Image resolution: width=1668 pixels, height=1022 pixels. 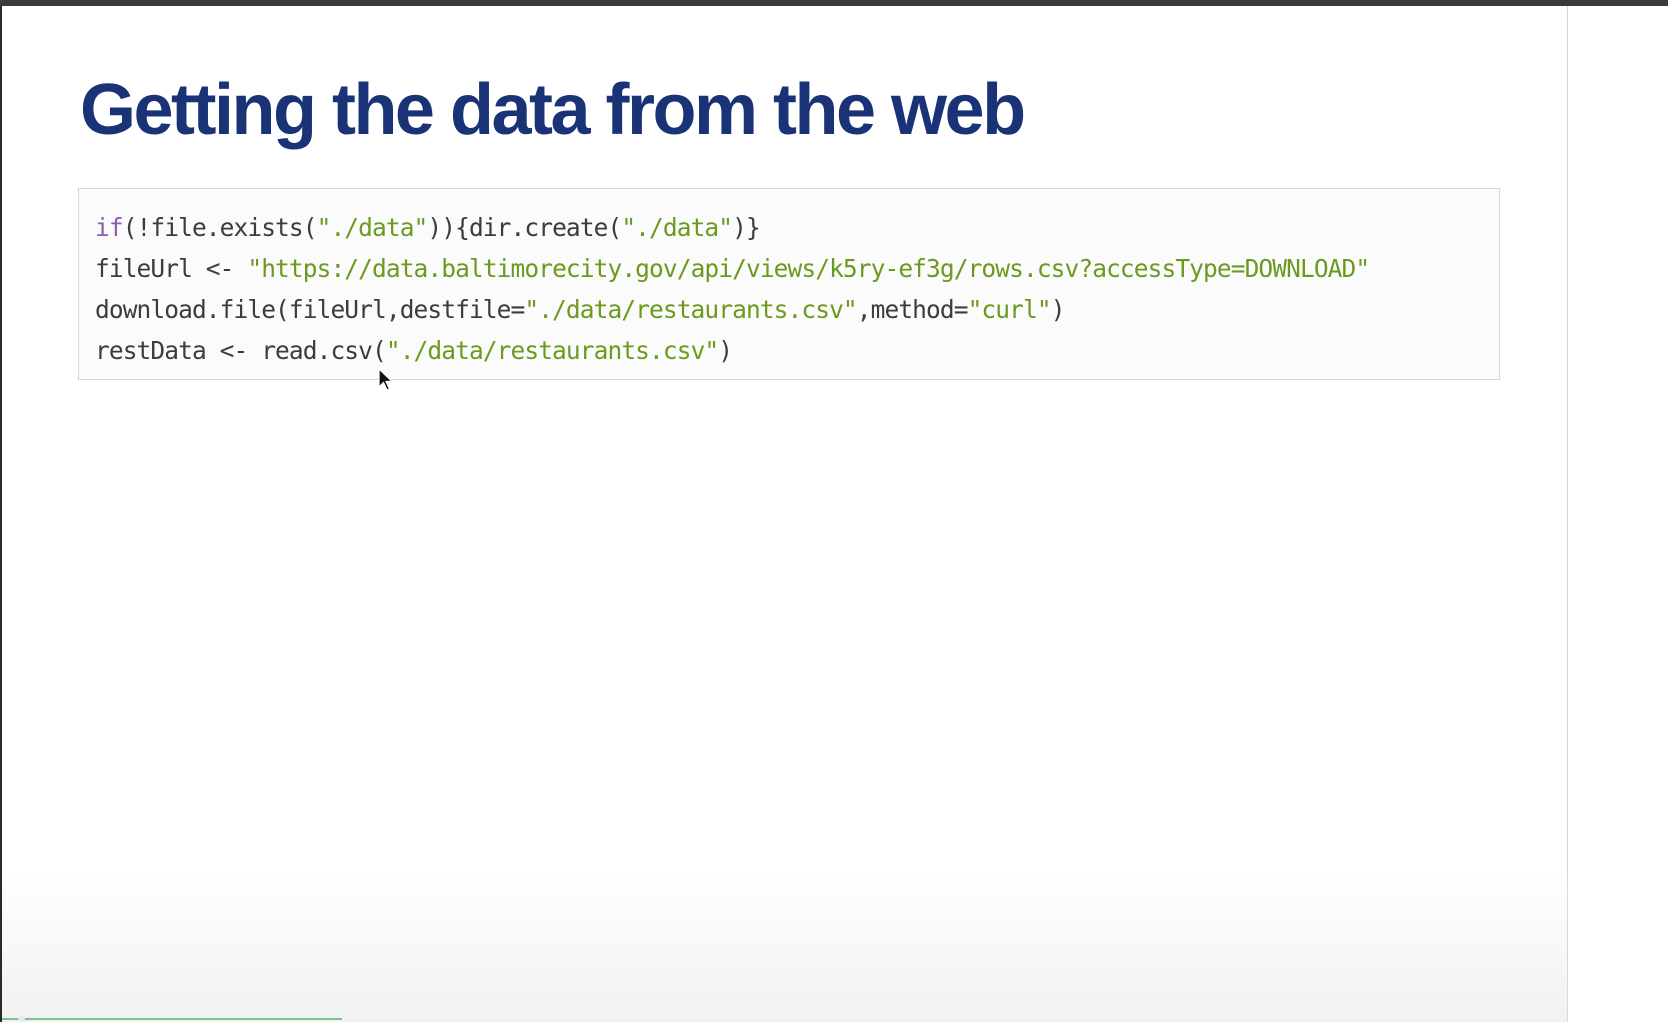 What do you see at coordinates (310, 309) in the screenshot?
I see `code-token: download.file(fileUrl,destfile=` at bounding box center [310, 309].